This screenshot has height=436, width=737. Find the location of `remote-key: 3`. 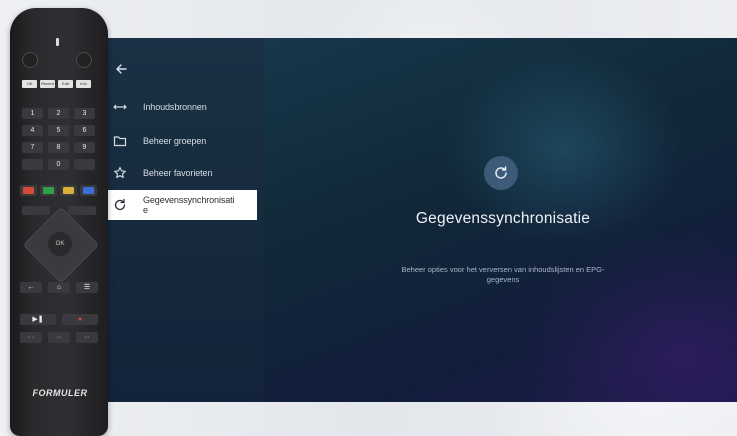

remote-key: 3 is located at coordinates (84, 113).